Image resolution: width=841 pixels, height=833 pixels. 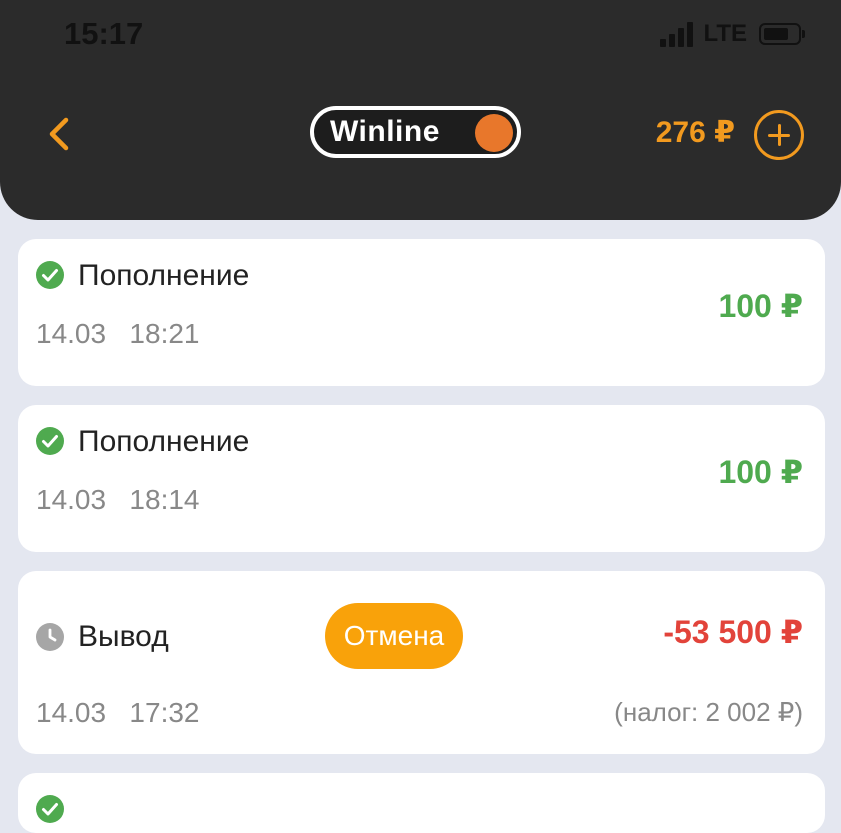 What do you see at coordinates (779, 135) in the screenshot?
I see `deposit-plus-button` at bounding box center [779, 135].